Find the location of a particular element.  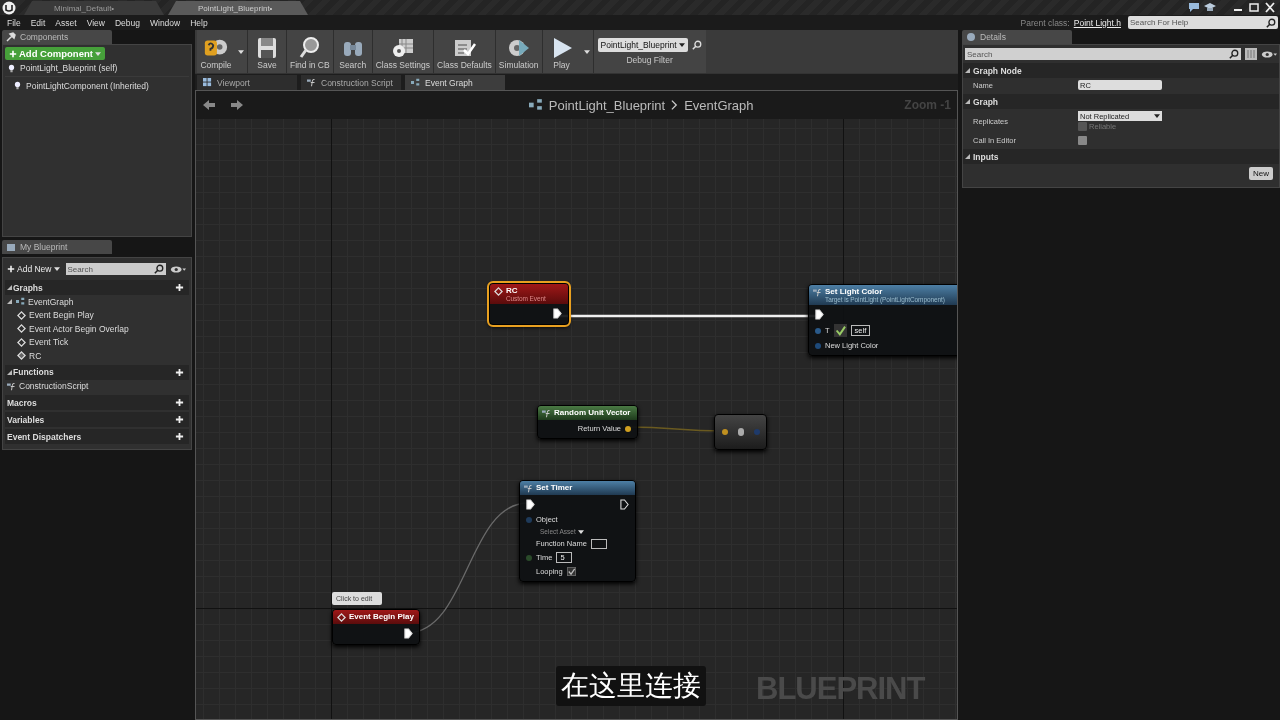

breadcrumb-item: PointLight_Blueprint is located at coordinates (607, 105).